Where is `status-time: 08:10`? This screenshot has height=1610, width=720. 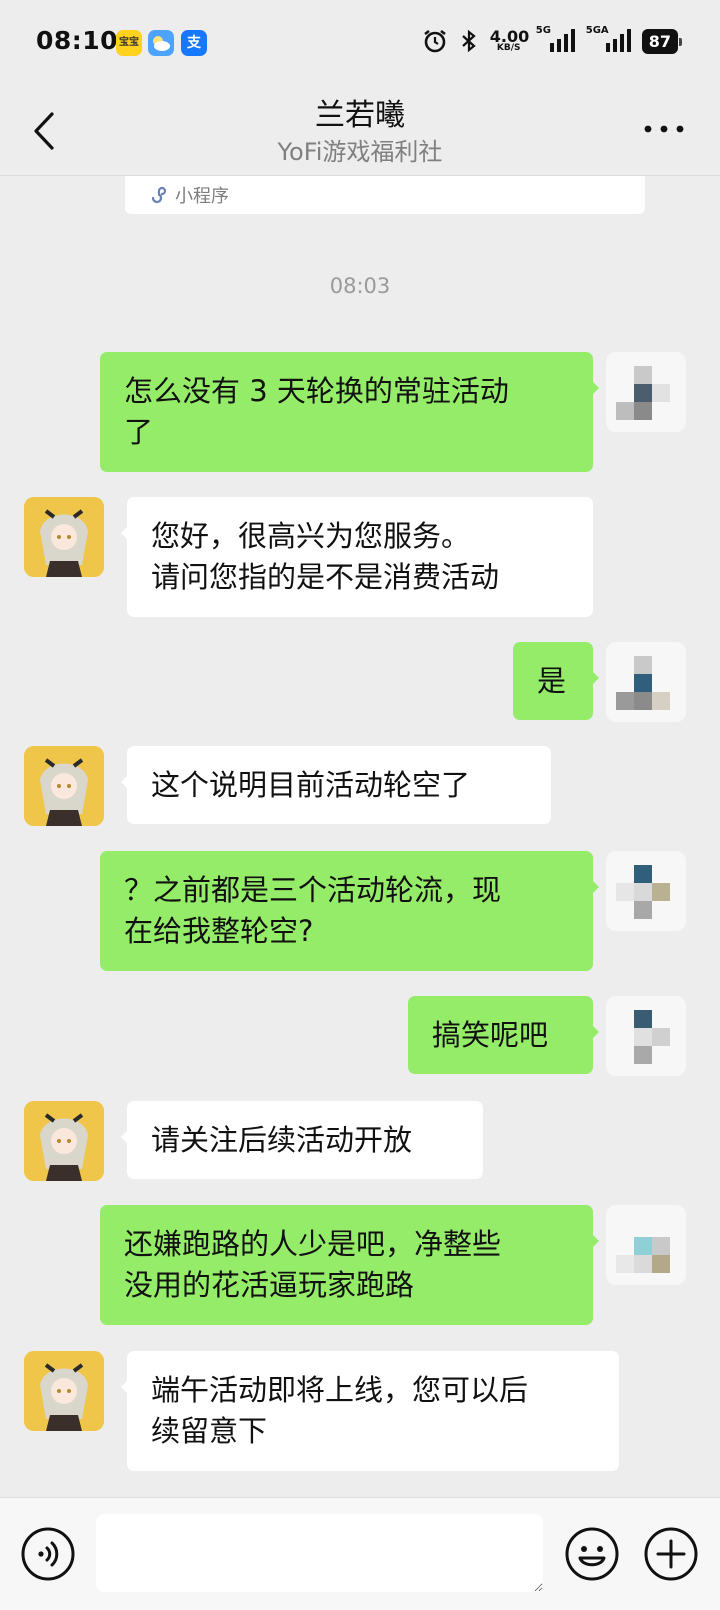 status-time: 08:10 is located at coordinates (77, 40).